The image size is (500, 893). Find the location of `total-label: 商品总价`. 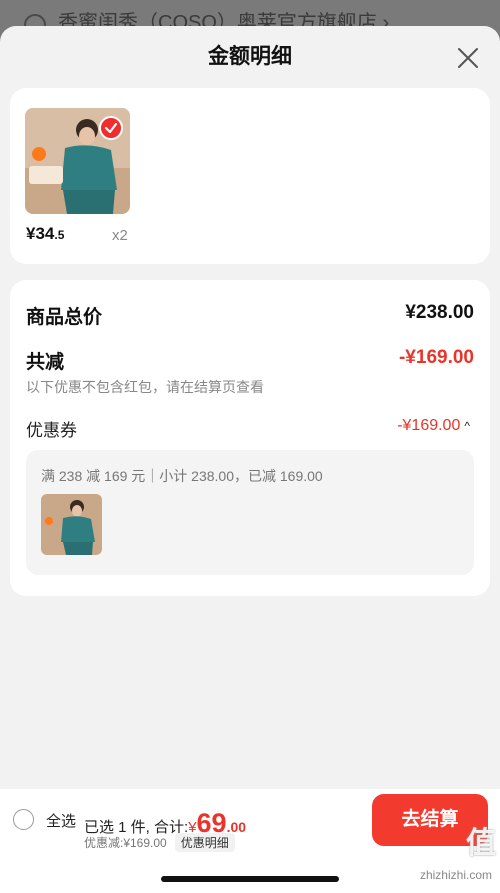

total-label: 商品总价 is located at coordinates (64, 317).